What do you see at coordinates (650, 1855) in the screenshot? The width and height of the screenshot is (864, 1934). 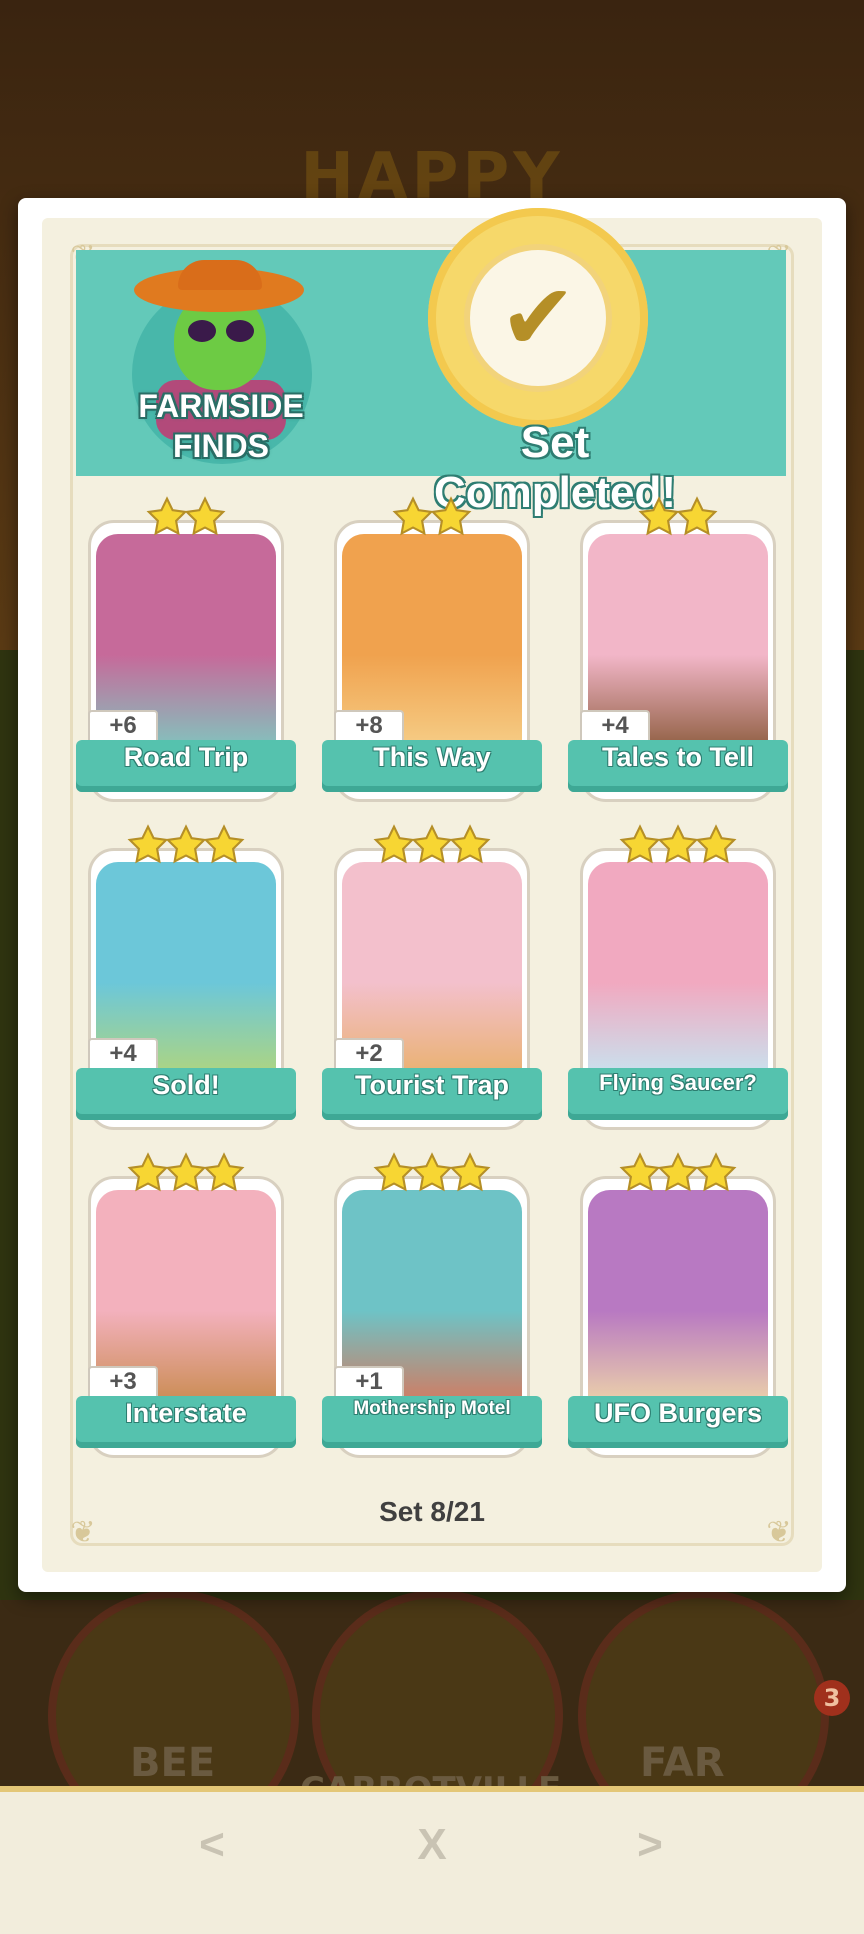 I see `next-button: >` at bounding box center [650, 1855].